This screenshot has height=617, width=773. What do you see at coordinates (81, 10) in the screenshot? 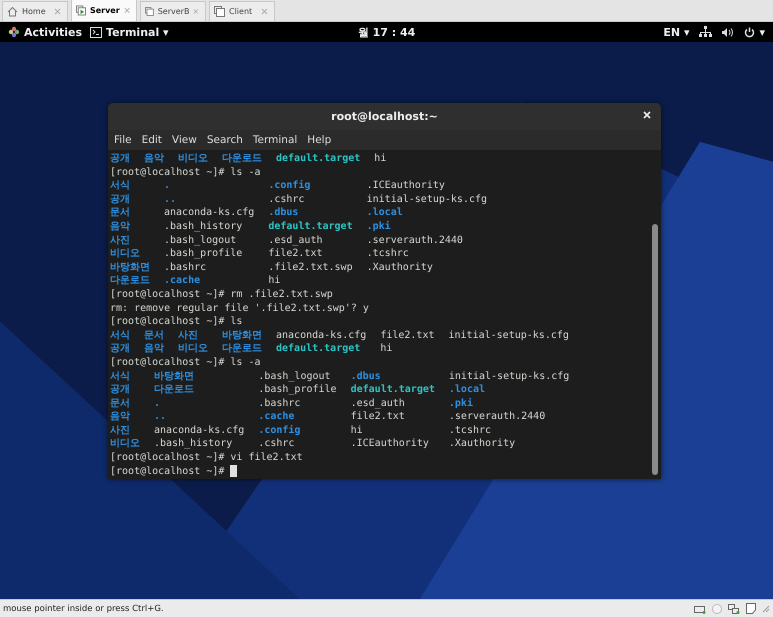
I see `running-vm-icon` at bounding box center [81, 10].